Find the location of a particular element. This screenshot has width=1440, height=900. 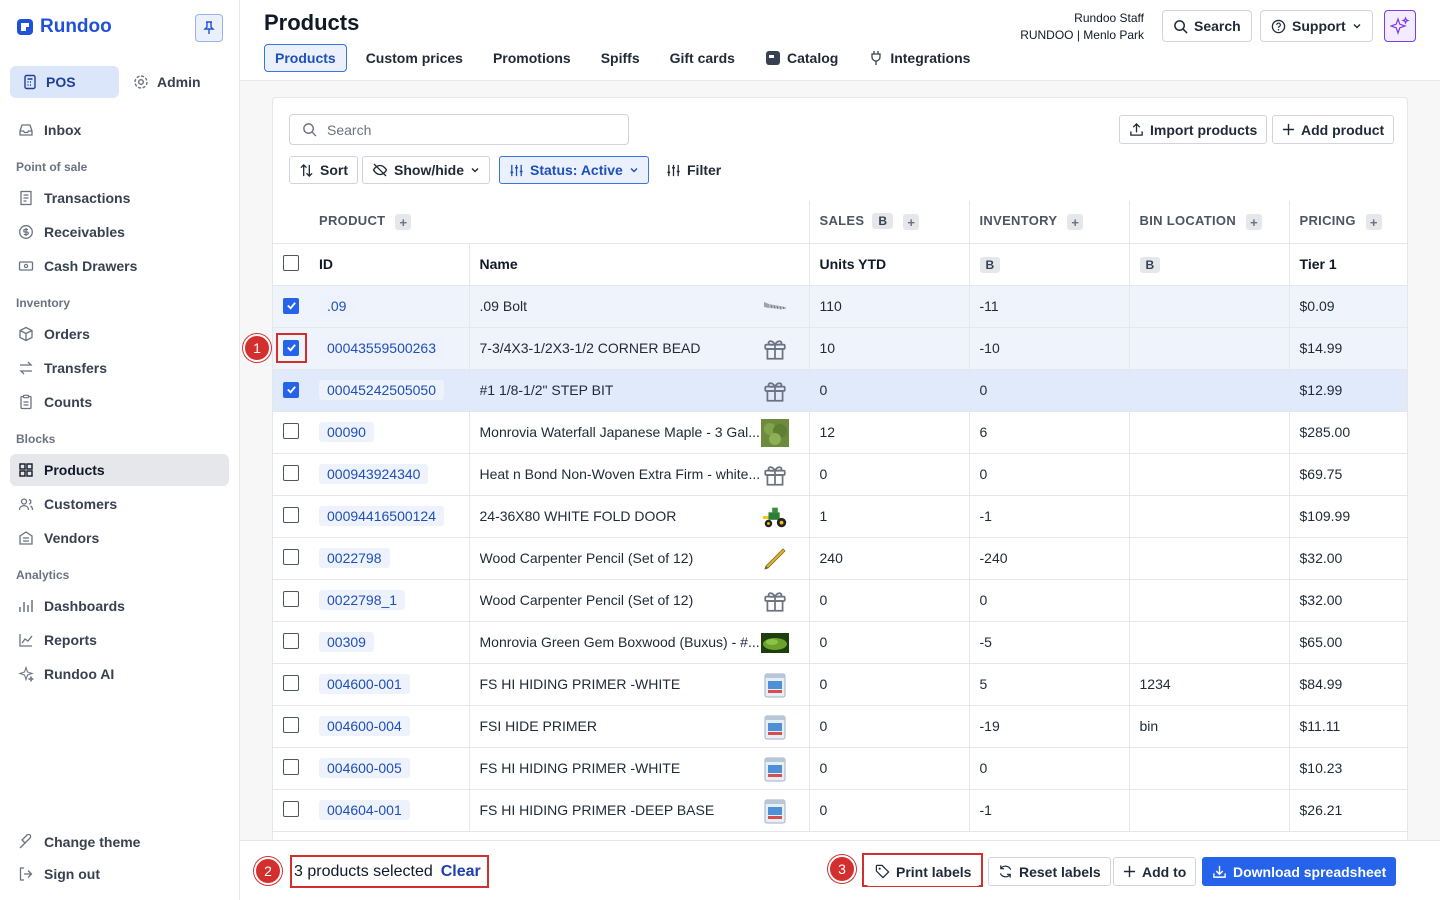

tab-integrations: Integrations is located at coordinates (919, 58).